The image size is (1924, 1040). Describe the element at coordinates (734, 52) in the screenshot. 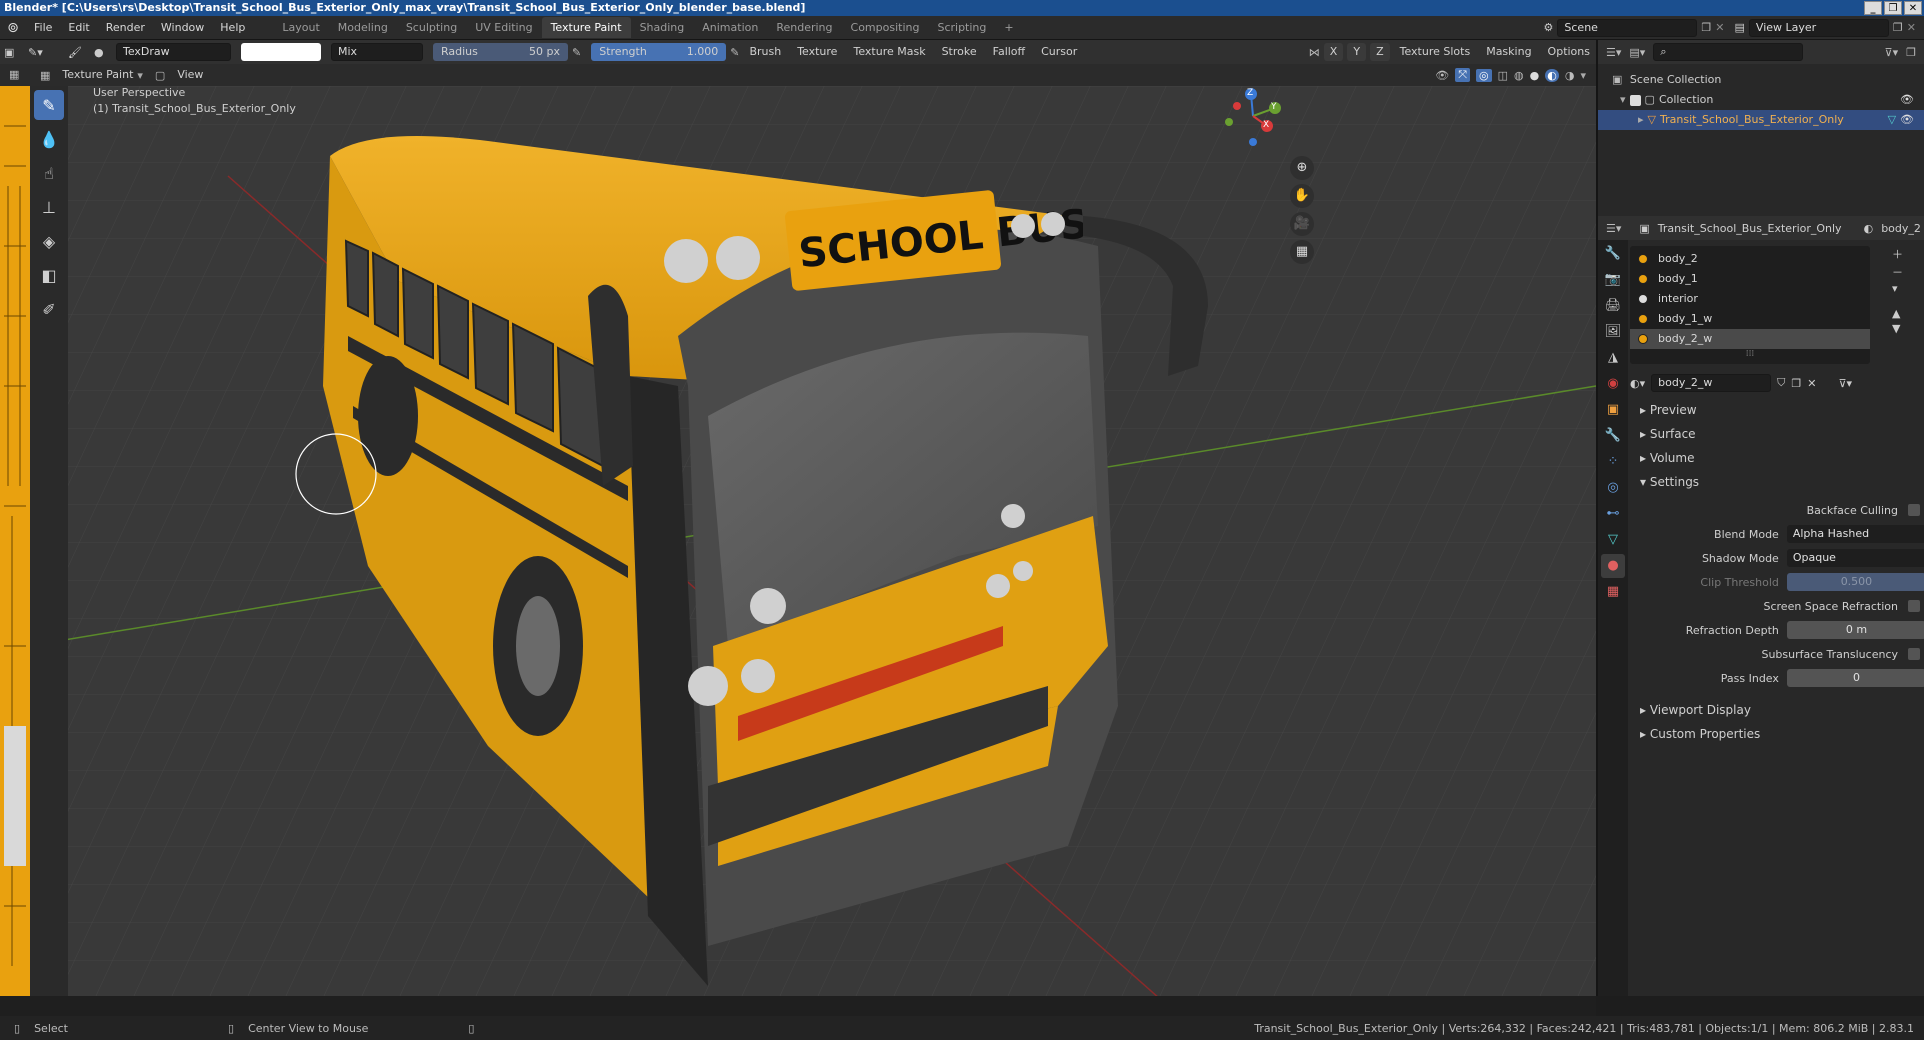

I see `strength-pressure-icon: ✎` at that location.